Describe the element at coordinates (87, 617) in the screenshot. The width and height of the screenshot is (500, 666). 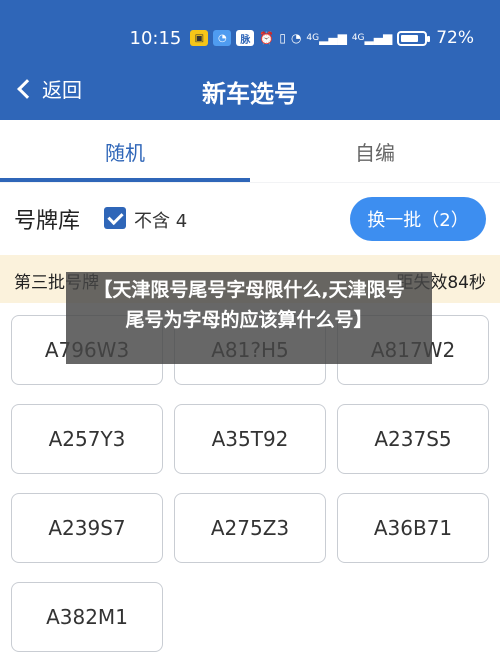
I see `plate-option: A382M1` at that location.